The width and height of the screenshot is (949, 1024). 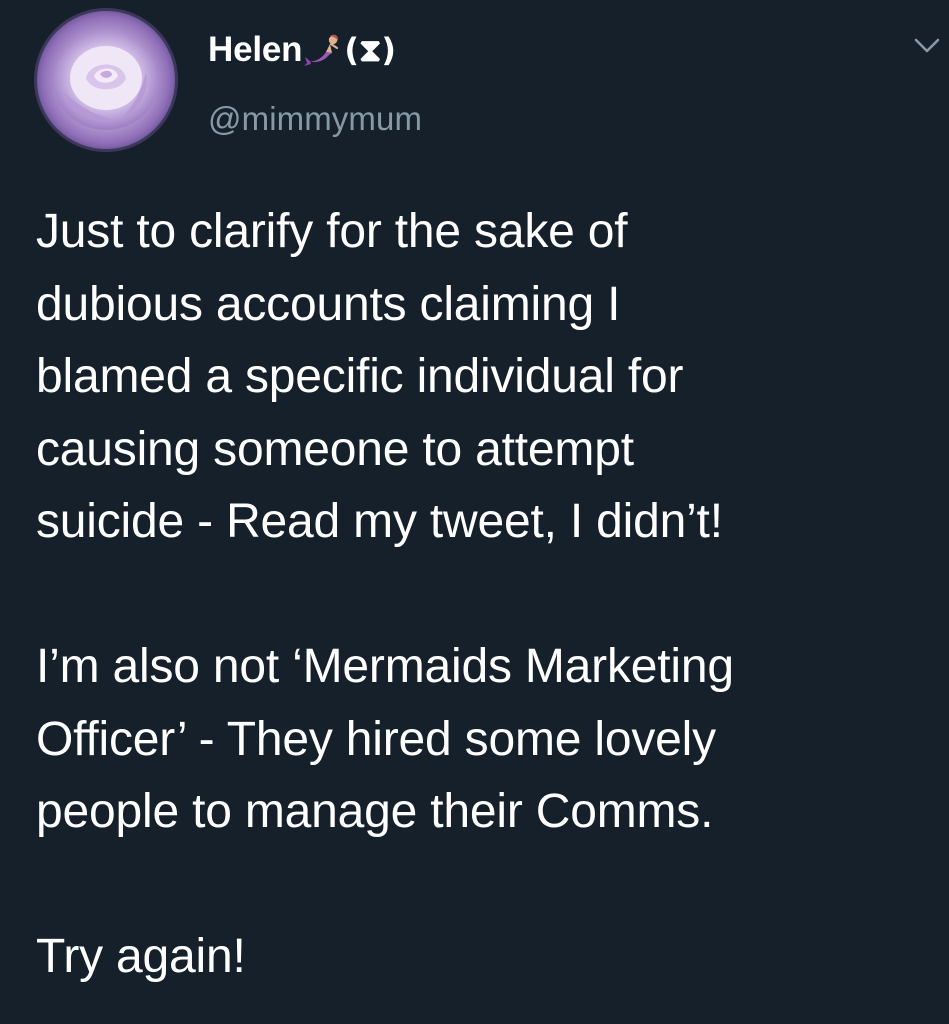 I want to click on tweet-paragraph-3: Try again!, so click(x=141, y=956).